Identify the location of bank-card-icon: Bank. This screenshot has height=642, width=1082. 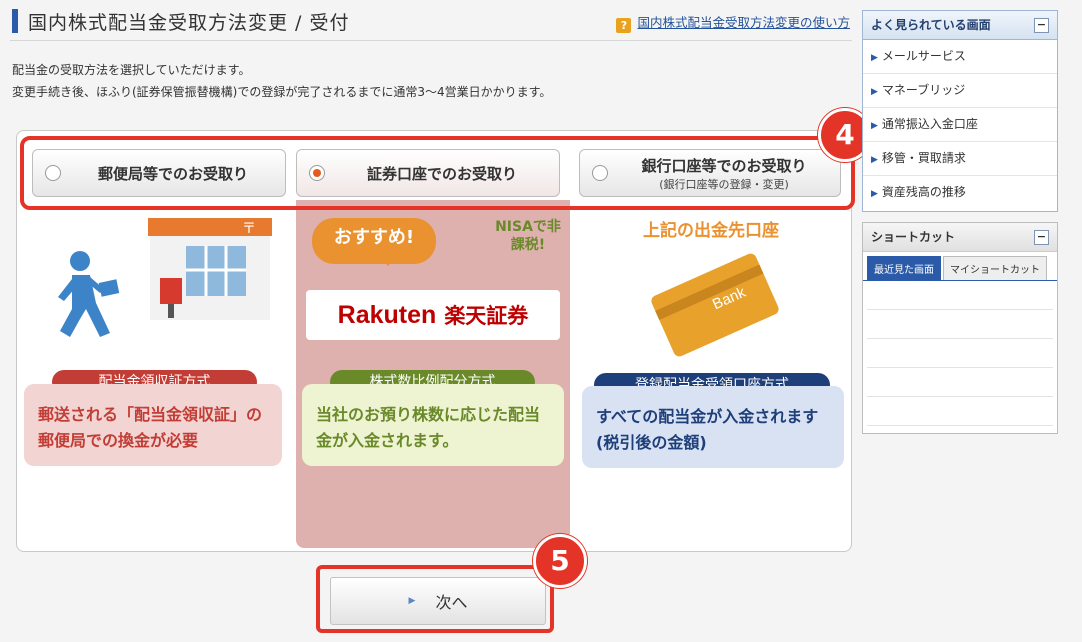
(715, 307).